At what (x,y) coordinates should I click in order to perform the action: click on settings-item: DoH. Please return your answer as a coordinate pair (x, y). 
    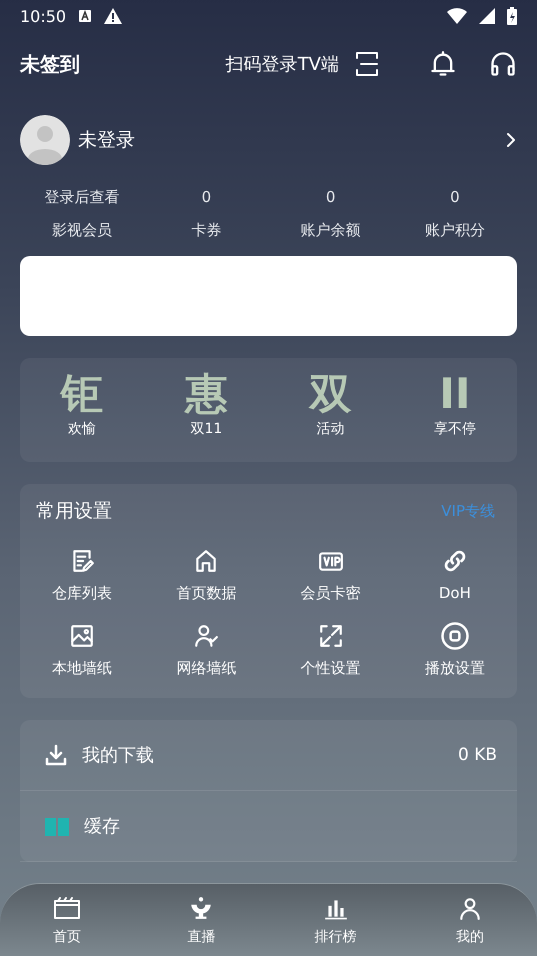
    Looking at the image, I should click on (454, 574).